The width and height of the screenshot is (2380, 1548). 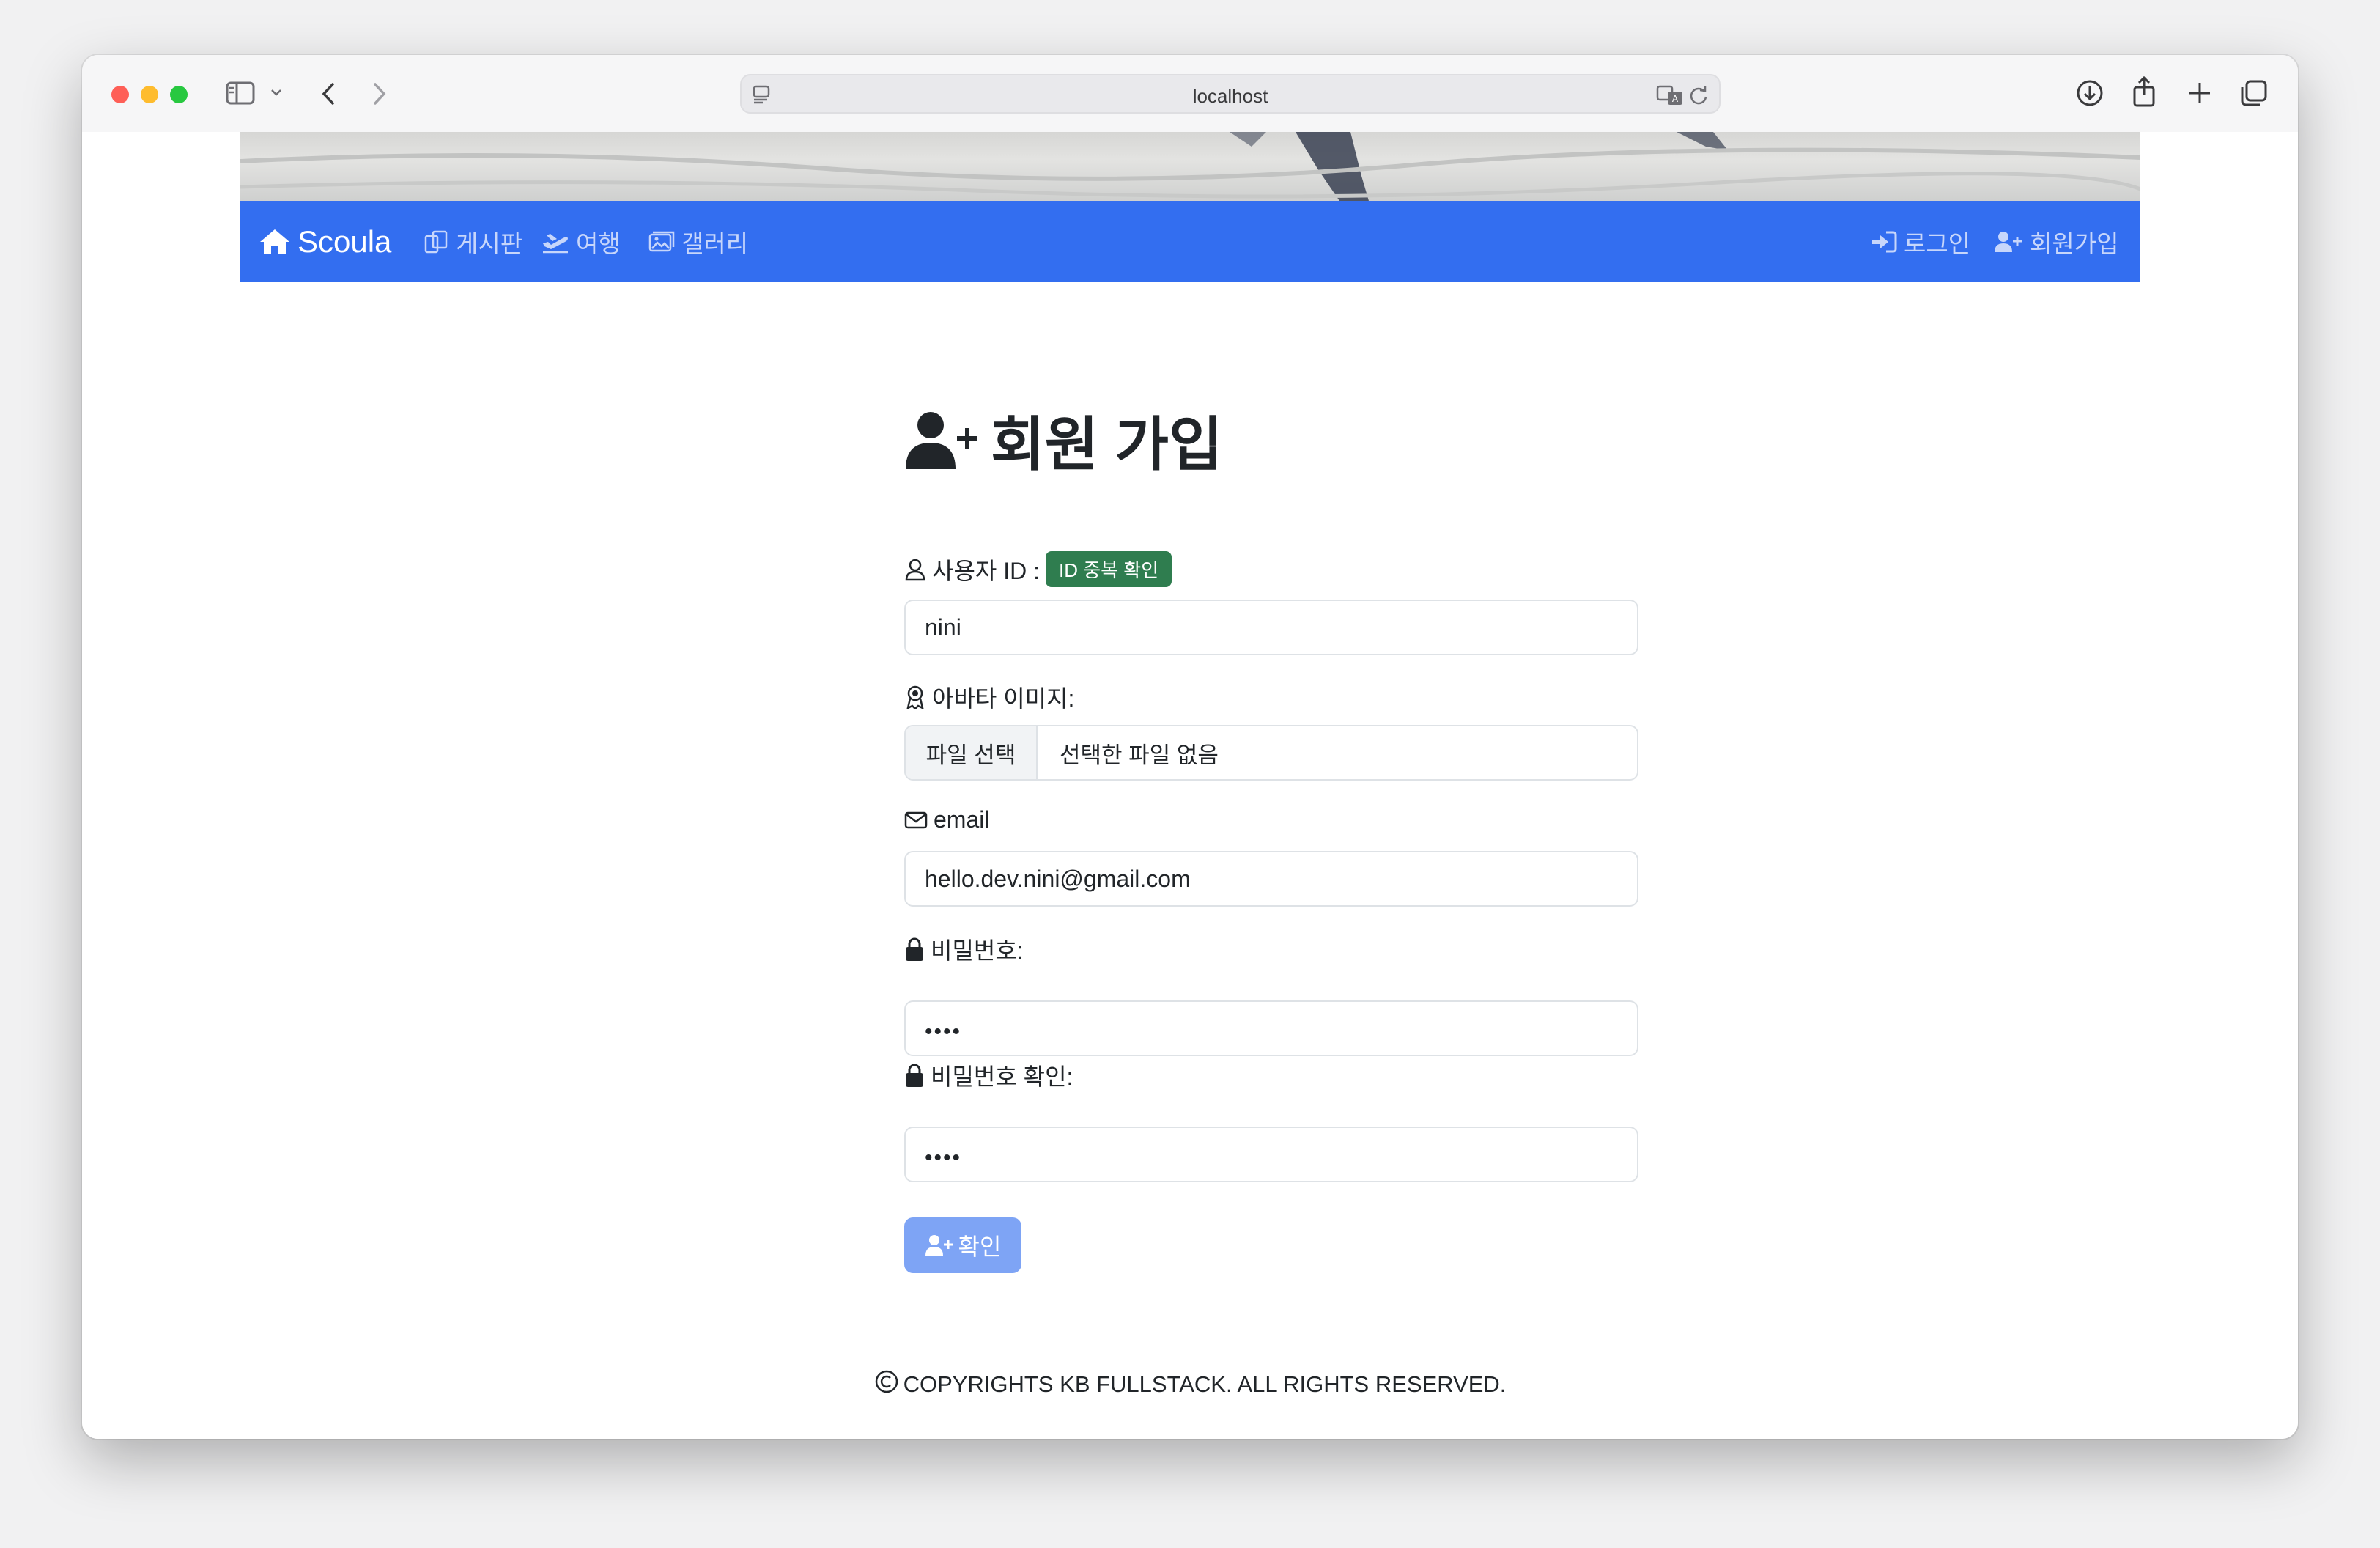 I want to click on page-title: 회원 가입, so click(x=1063, y=442).